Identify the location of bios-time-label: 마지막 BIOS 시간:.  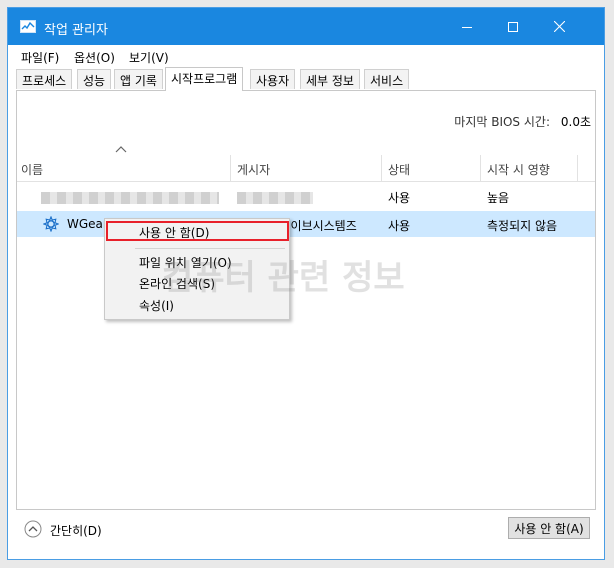
(502, 122).